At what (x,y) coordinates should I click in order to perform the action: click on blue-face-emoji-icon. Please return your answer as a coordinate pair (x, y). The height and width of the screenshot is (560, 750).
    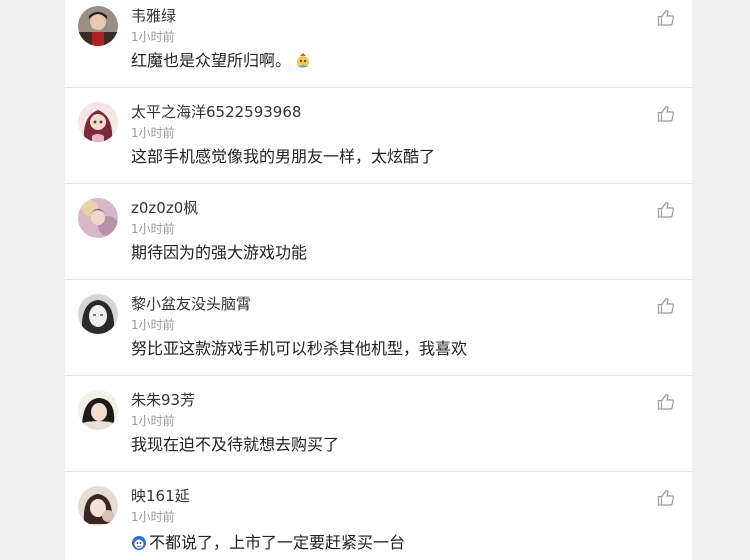
    Looking at the image, I should click on (139, 545).